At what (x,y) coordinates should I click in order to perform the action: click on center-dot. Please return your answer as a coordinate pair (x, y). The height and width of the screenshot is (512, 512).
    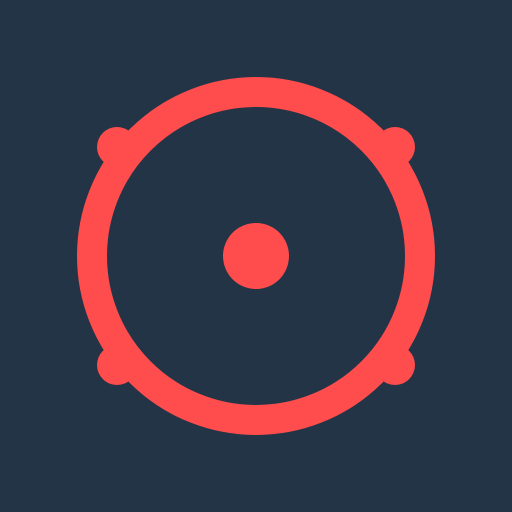
    Looking at the image, I should click on (256, 256).